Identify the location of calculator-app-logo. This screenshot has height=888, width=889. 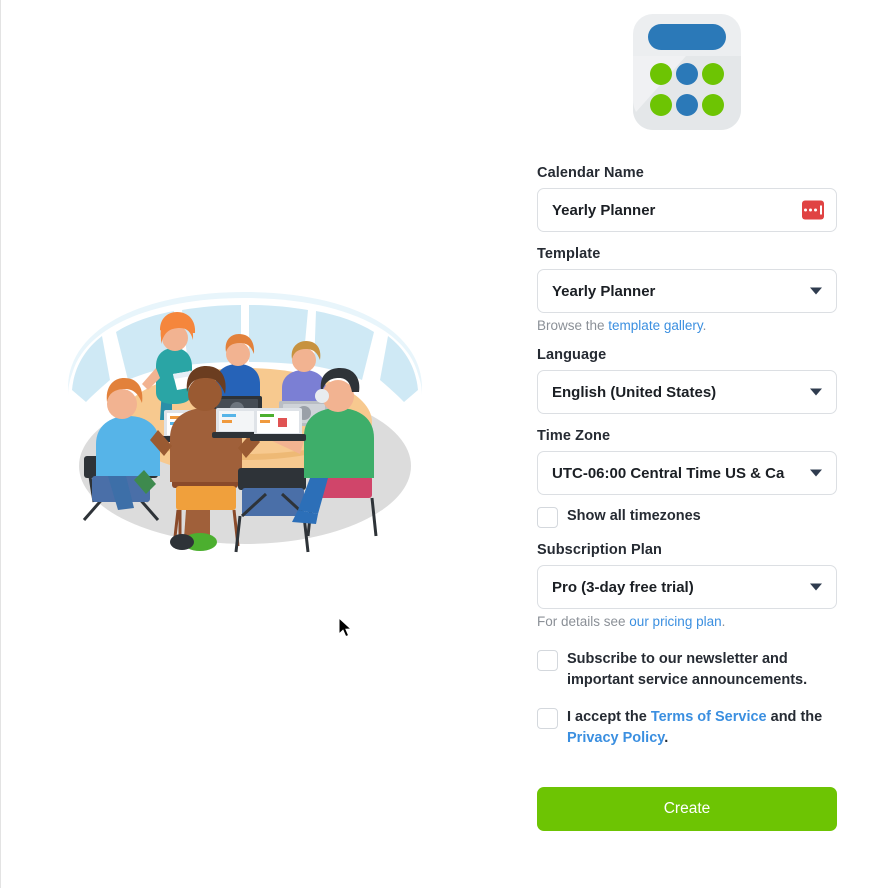
(687, 72).